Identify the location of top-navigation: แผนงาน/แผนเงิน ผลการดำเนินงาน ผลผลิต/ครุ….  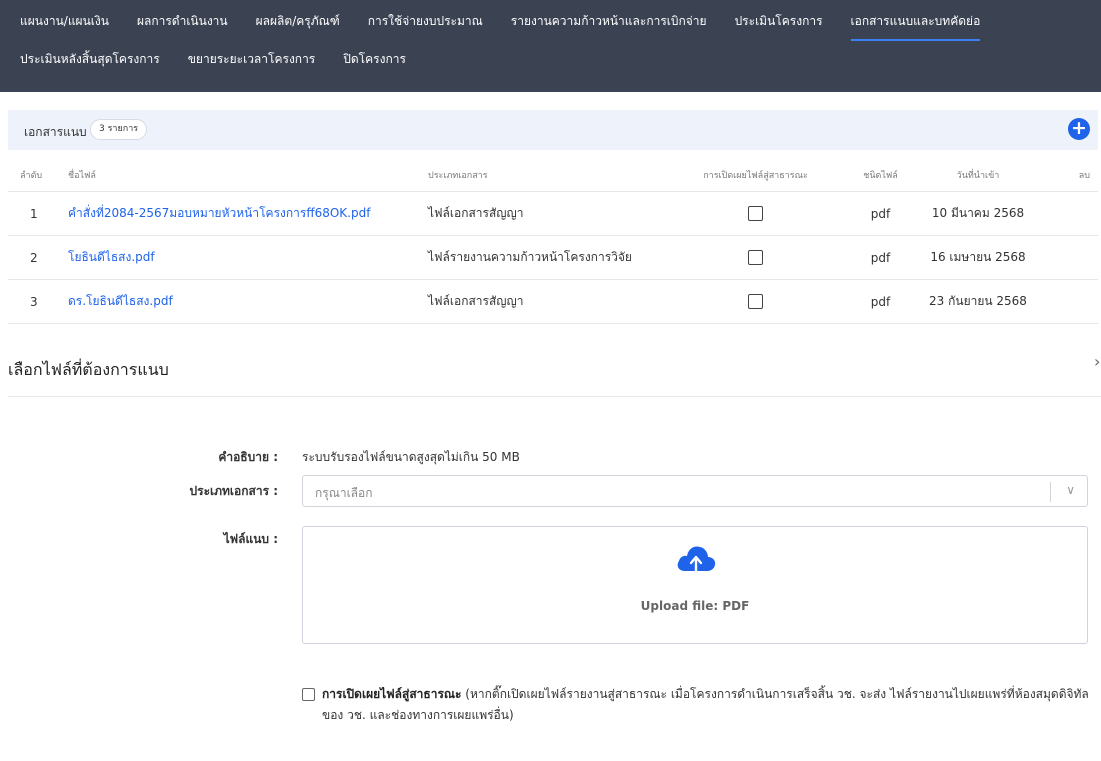
(550, 46).